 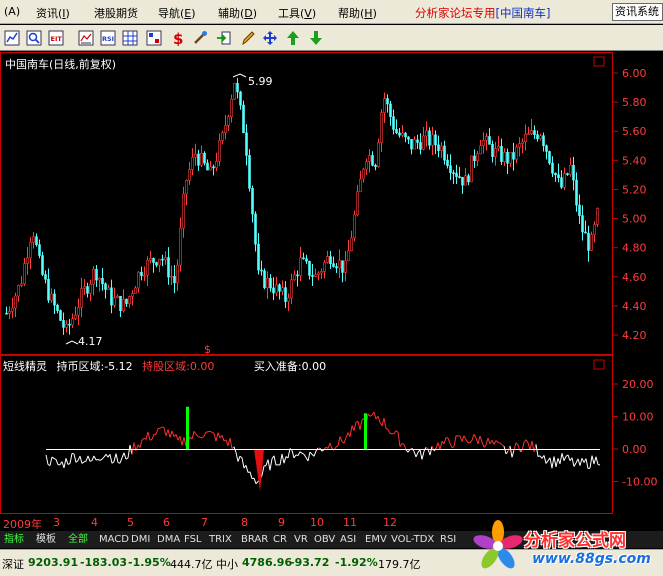 What do you see at coordinates (637, 12) in the screenshot?
I see `news-system-button: 资讯系统` at bounding box center [637, 12].